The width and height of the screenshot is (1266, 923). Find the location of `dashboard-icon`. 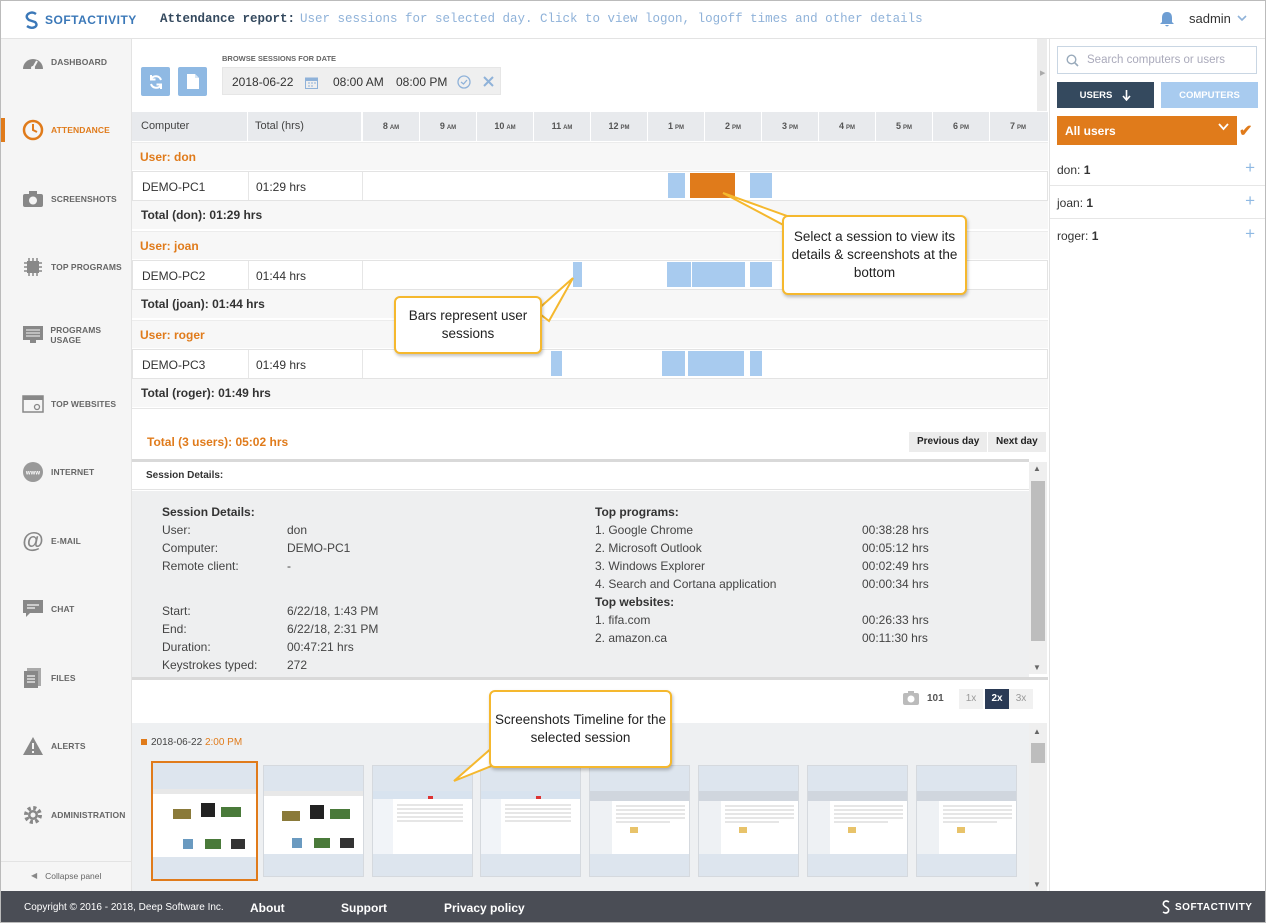

dashboard-icon is located at coordinates (33, 62).